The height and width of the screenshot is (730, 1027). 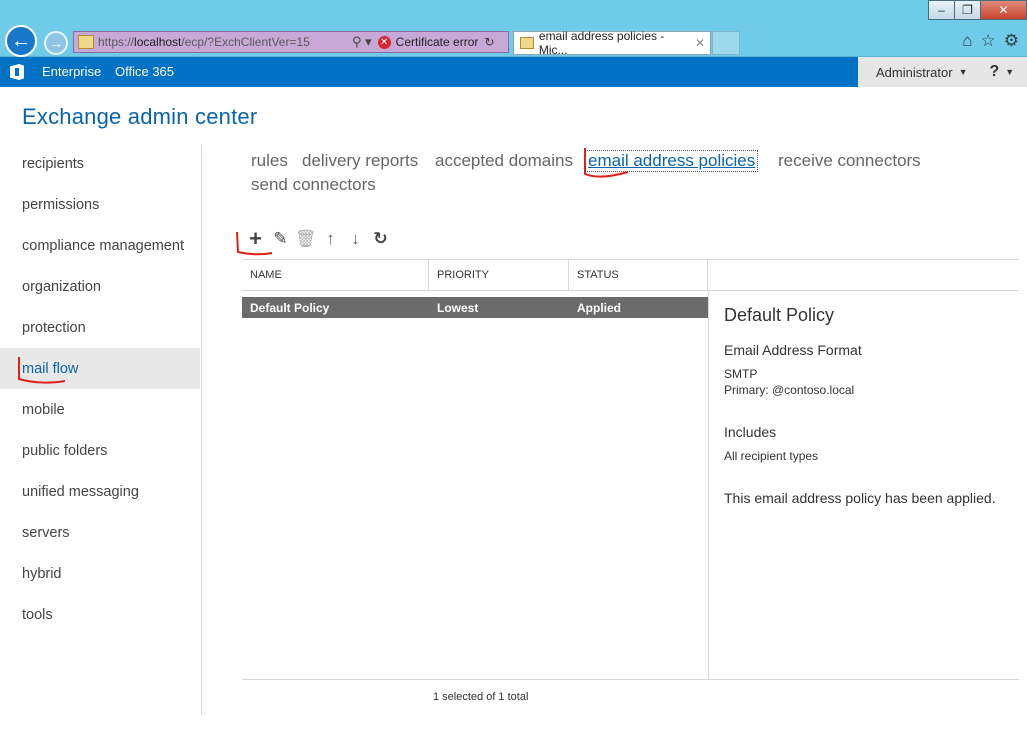 I want to click on annotation-add-mark, so click(x=254, y=243).